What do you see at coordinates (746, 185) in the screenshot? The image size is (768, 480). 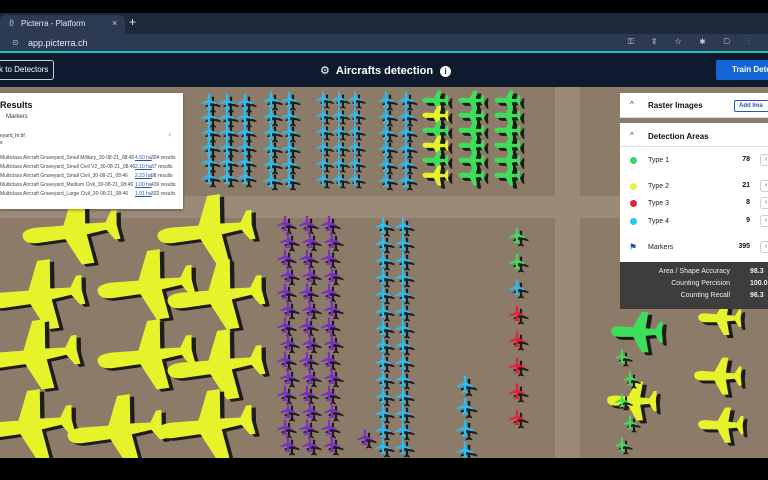 I see `type-count: 21` at bounding box center [746, 185].